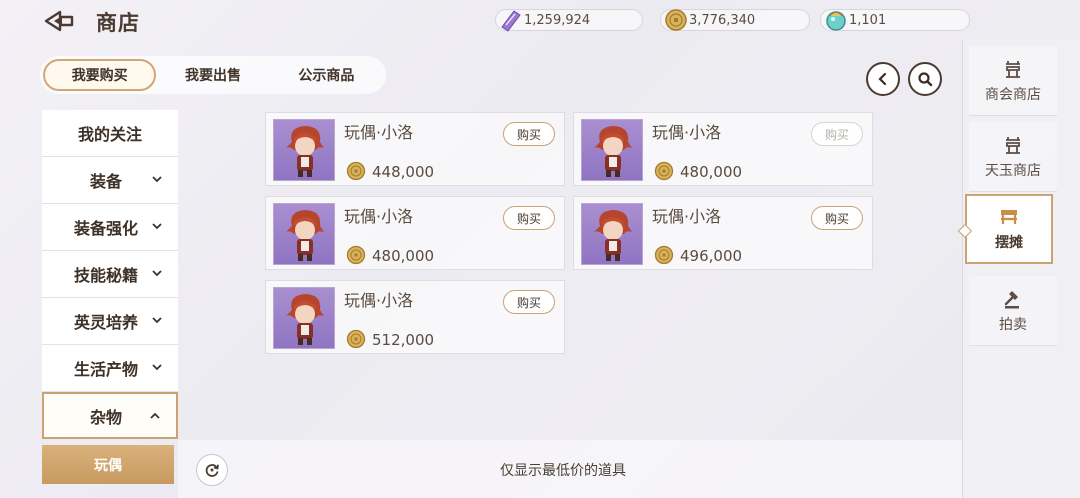 This screenshot has width=1080, height=498. I want to click on side-item-label: 天玉商店, so click(1013, 170).